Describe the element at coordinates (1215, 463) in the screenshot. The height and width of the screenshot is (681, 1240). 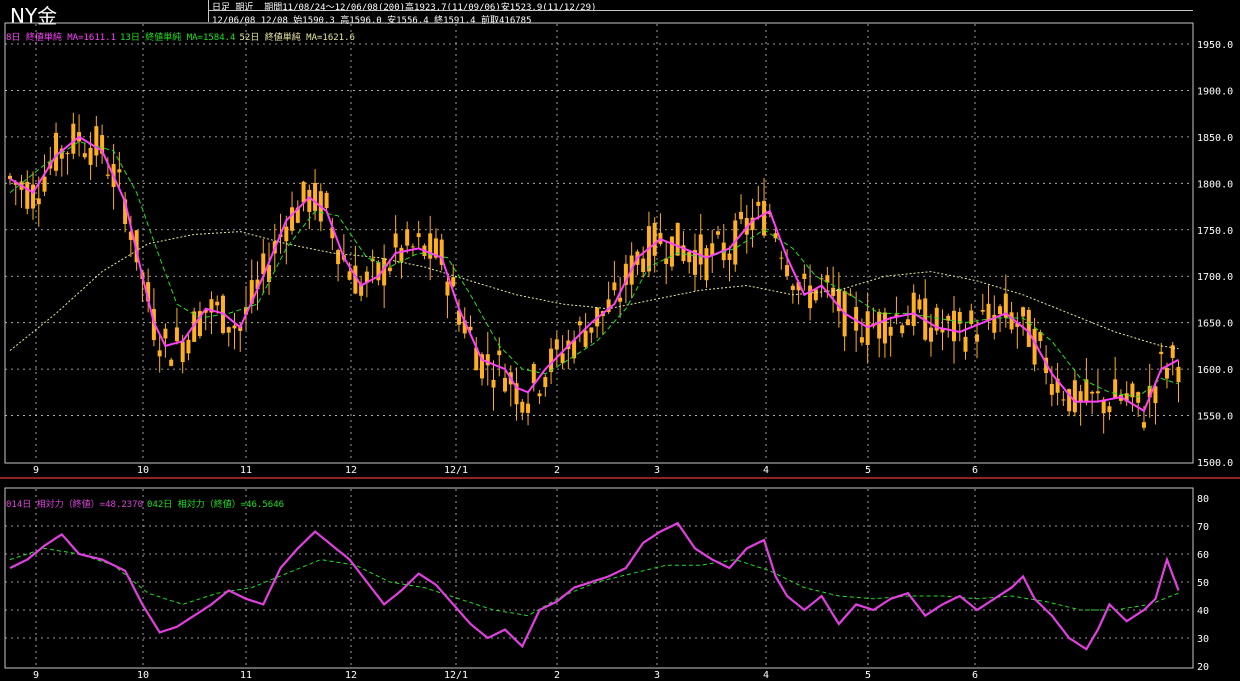
I see `top-y-tick-label: 1500.0` at that location.